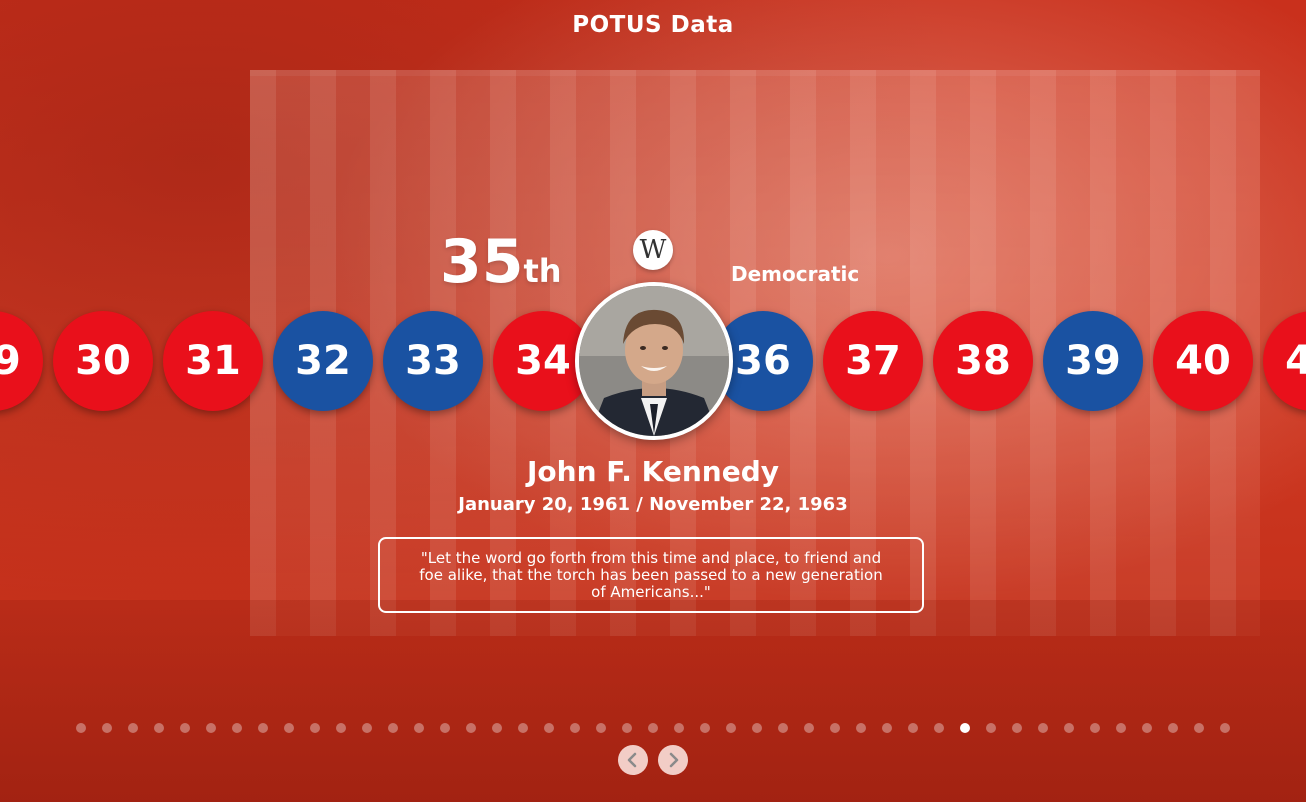 Image resolution: width=1306 pixels, height=802 pixels. What do you see at coordinates (652, 471) in the screenshot?
I see `president-name: John F. Kennedy` at bounding box center [652, 471].